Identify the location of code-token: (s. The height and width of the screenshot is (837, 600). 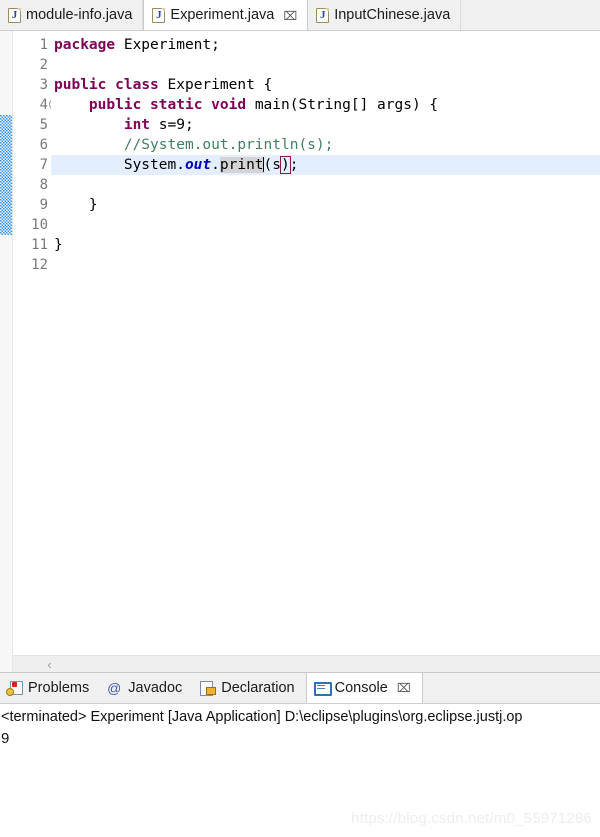
(272, 165).